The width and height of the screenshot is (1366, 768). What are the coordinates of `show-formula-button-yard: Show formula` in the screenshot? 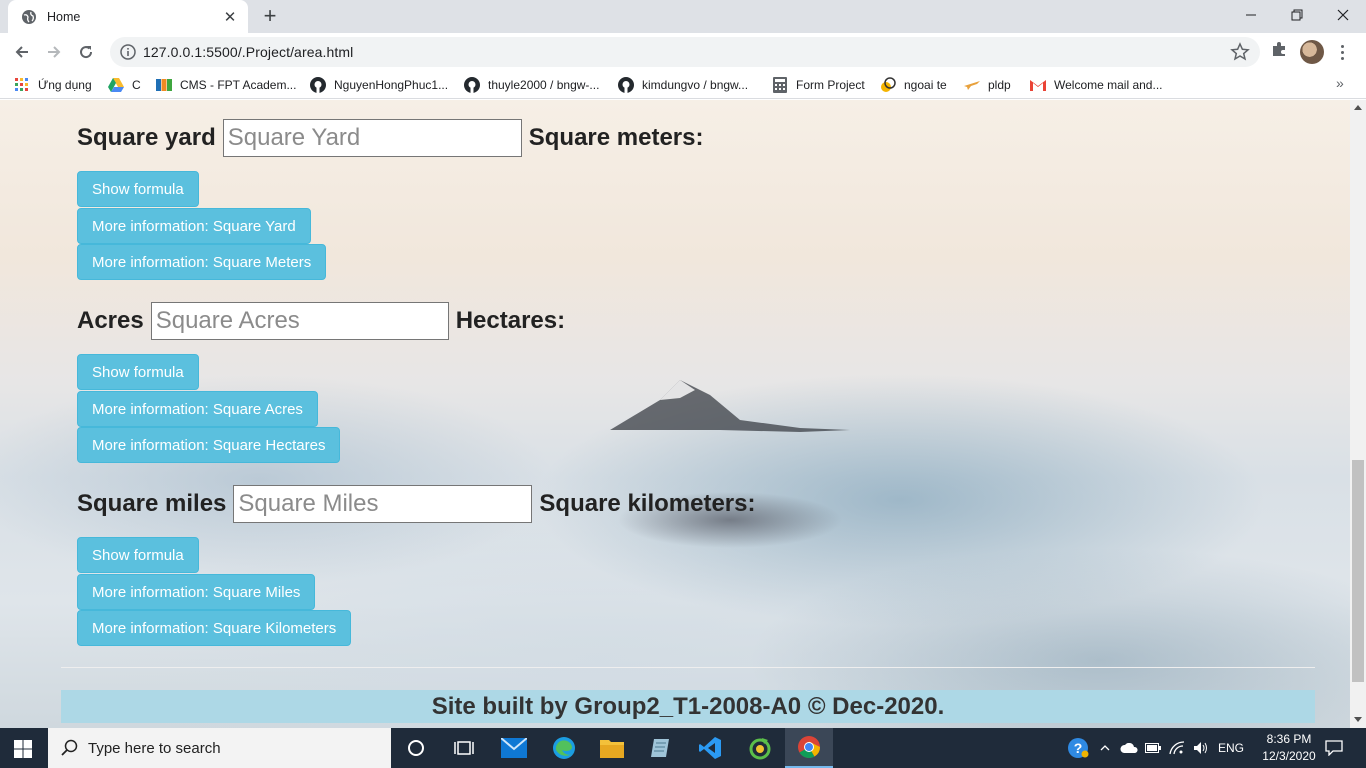 It's located at (138, 189).